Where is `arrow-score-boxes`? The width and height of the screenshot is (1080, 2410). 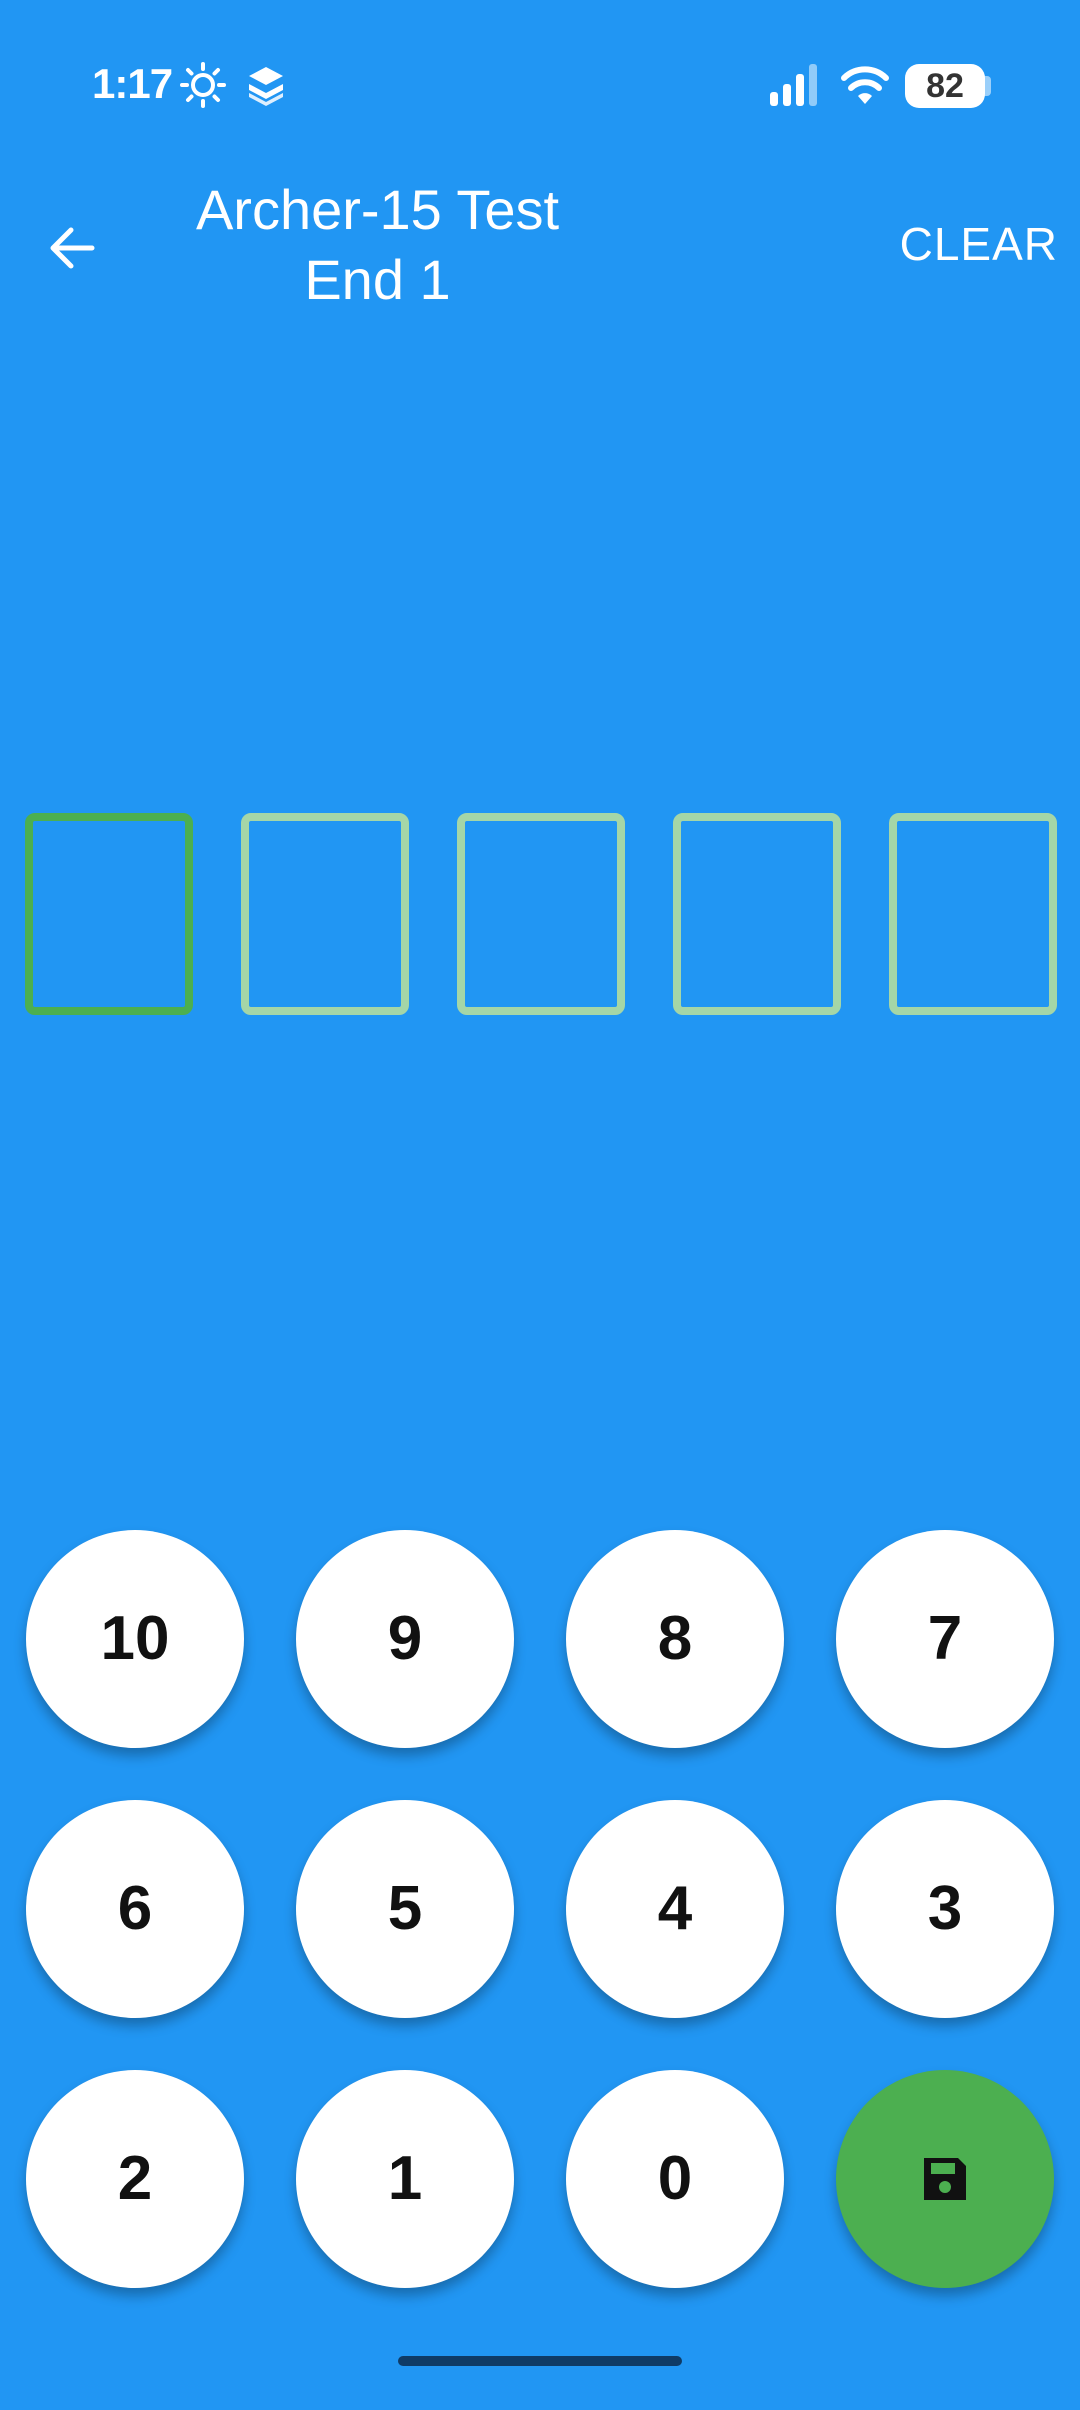
arrow-score-boxes is located at coordinates (541, 914).